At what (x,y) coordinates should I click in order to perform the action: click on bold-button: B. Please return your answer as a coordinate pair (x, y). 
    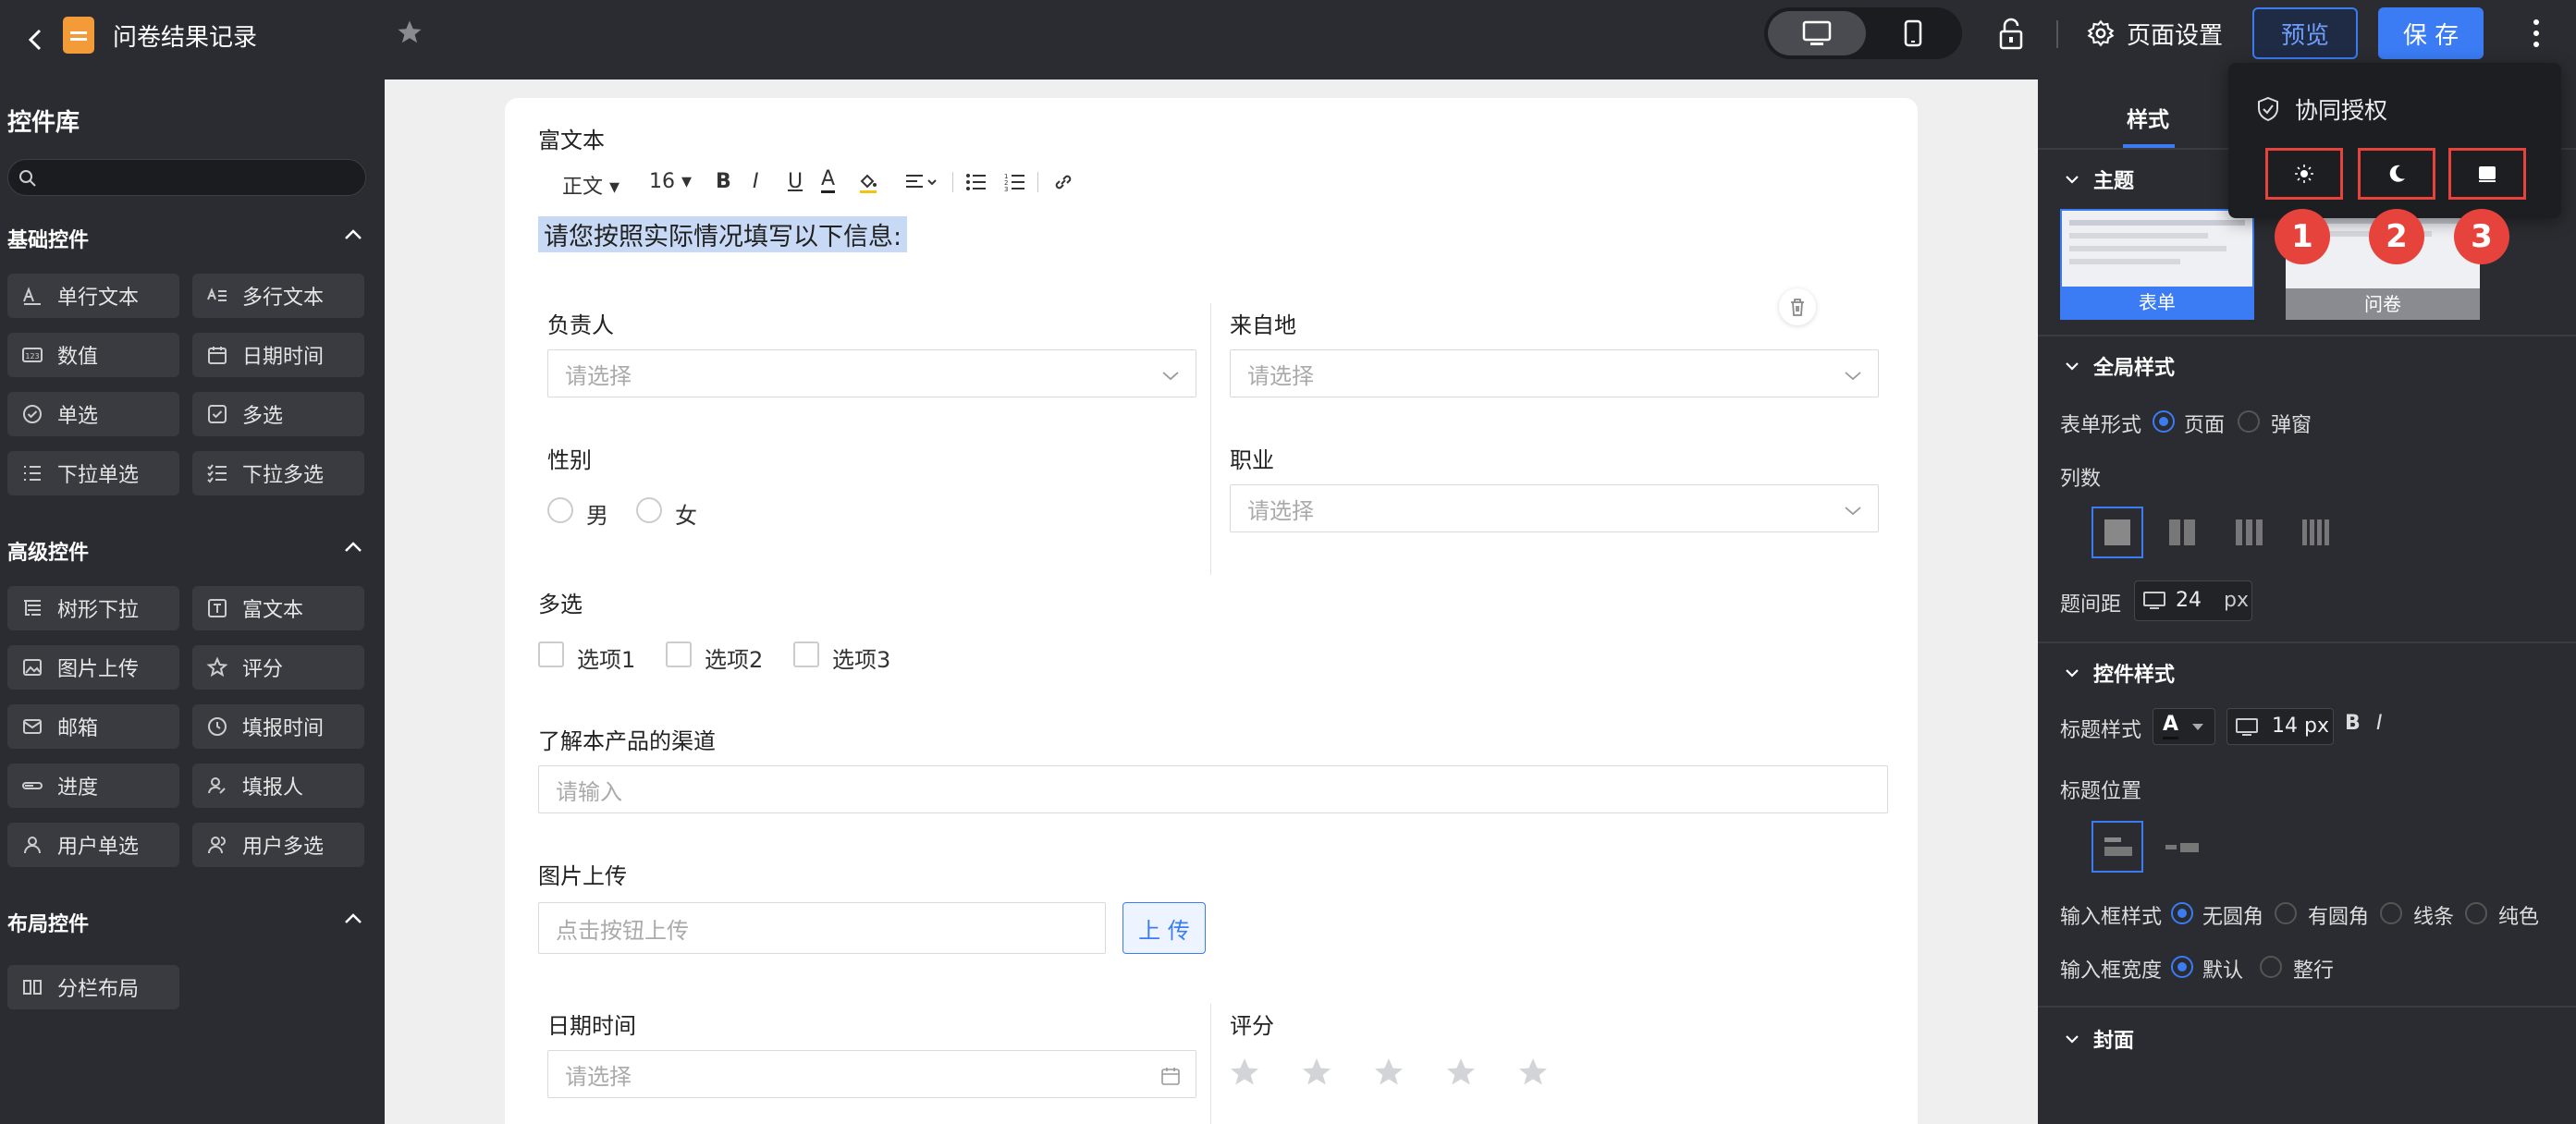
    Looking at the image, I should click on (723, 181).